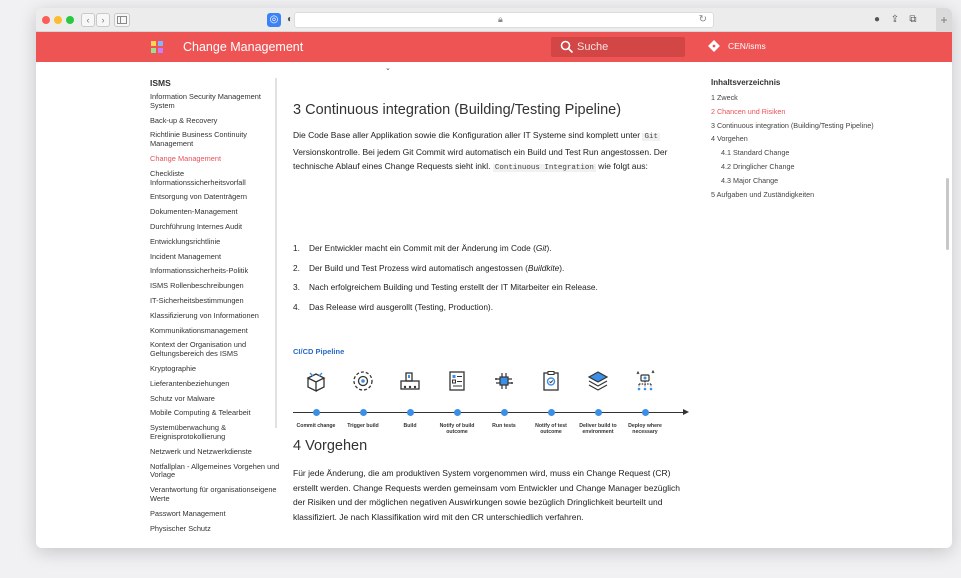  Describe the element at coordinates (562, 267) in the screenshot. I see `step-tail: ).` at that location.